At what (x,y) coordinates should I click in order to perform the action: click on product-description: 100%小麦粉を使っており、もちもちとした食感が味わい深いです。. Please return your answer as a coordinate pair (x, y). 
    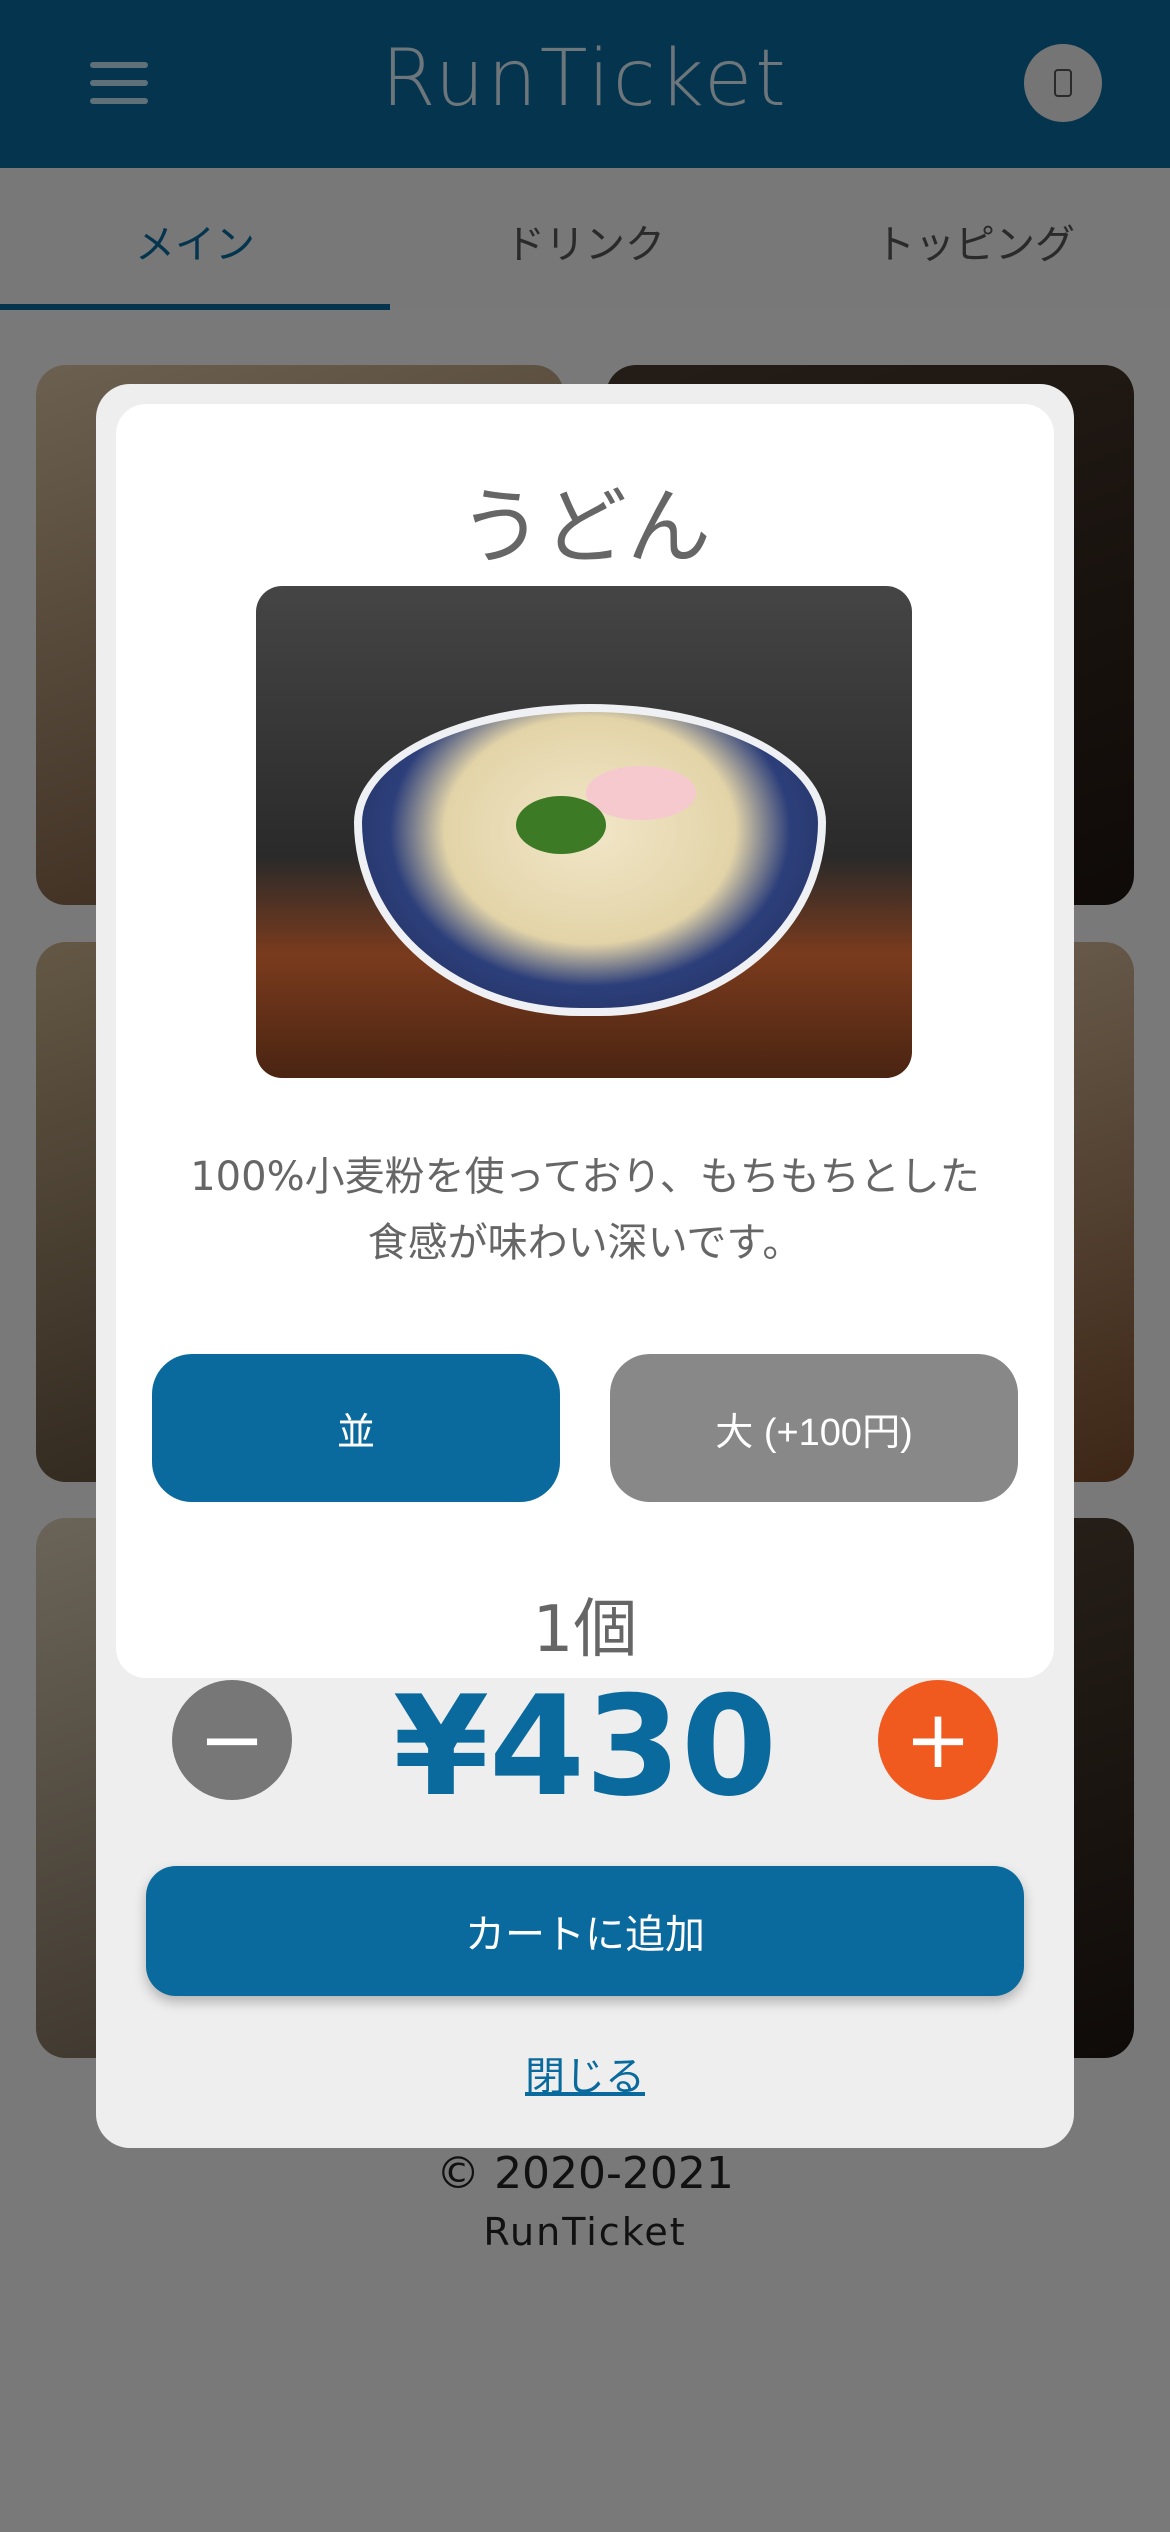
    Looking at the image, I should click on (585, 1210).